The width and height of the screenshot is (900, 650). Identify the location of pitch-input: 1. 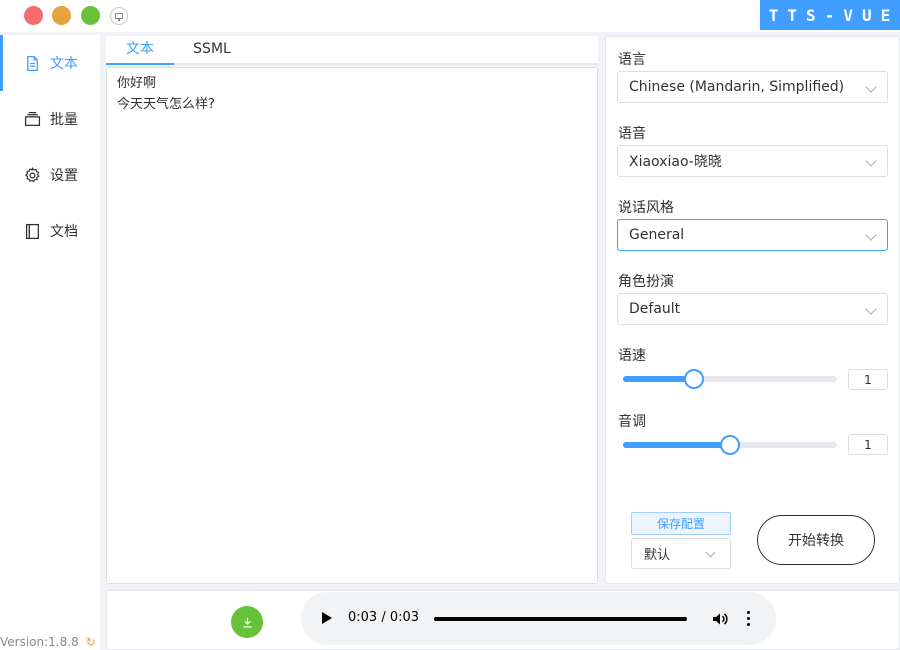
(868, 444).